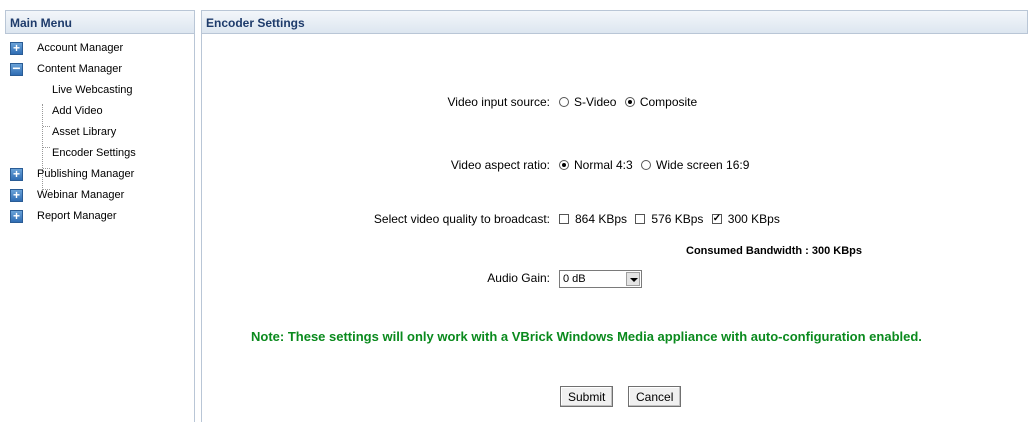 The width and height of the screenshot is (1028, 422). I want to click on composite-label: Composite, so click(668, 102).